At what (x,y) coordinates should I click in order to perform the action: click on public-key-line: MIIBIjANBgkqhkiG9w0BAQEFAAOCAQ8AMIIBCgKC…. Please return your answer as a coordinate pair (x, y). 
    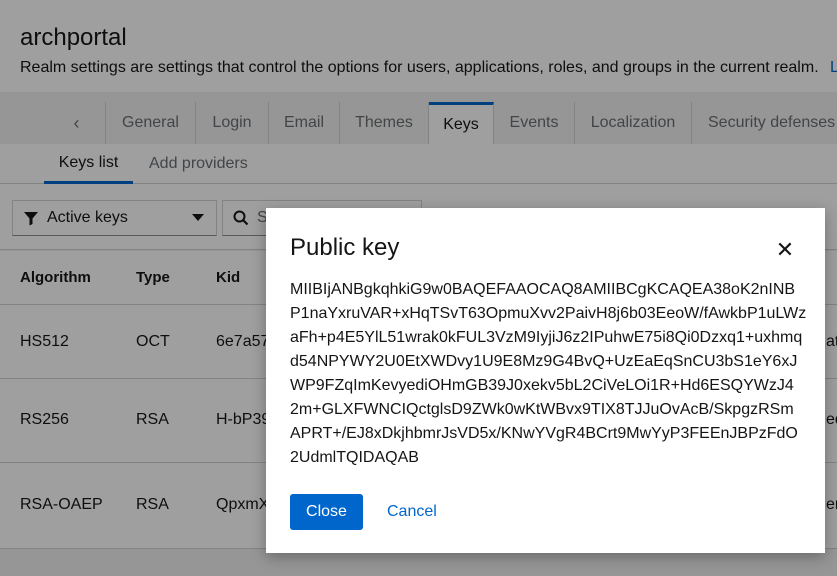
    Looking at the image, I should click on (543, 289).